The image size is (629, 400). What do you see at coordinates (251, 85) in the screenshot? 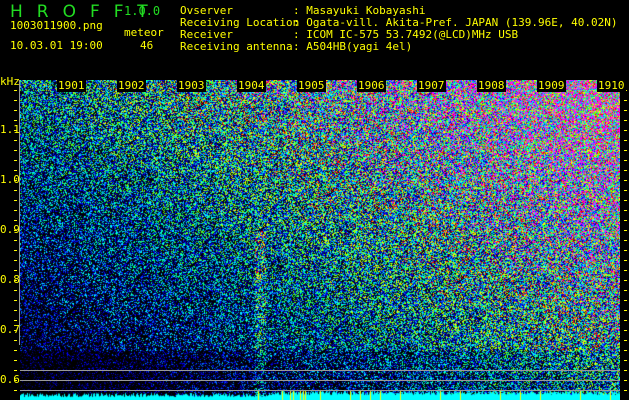
I see `time-tick-label: 1904` at bounding box center [251, 85].